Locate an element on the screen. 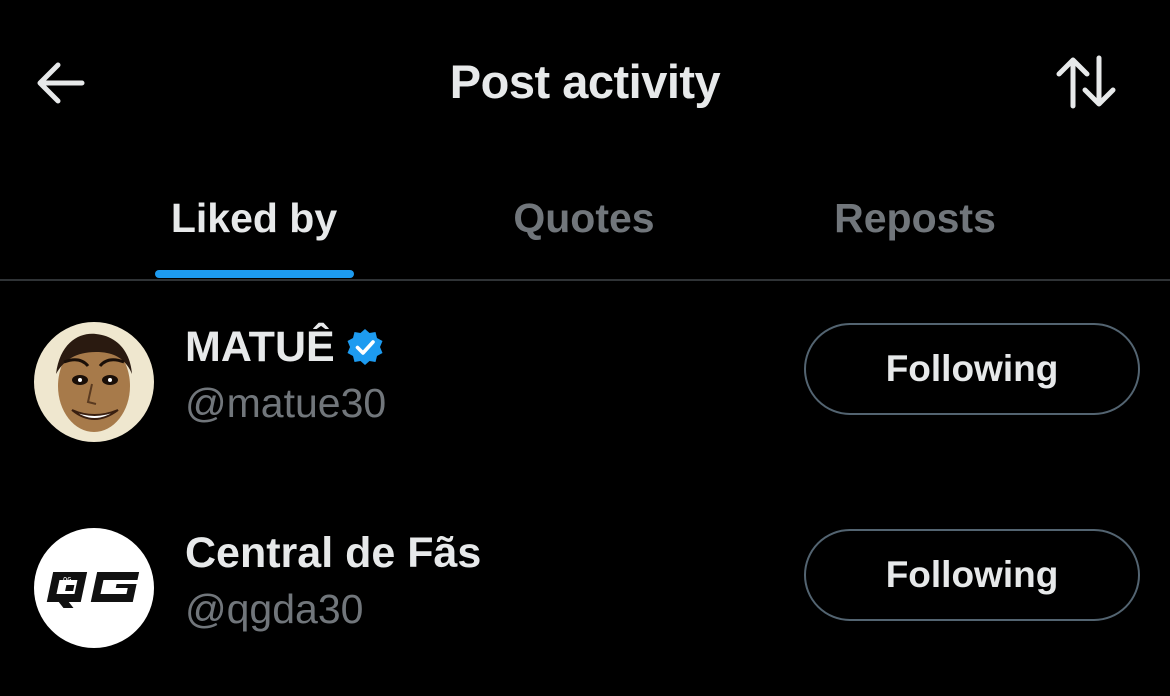 This screenshot has width=1170, height=696. tab-liked-by: Liked by is located at coordinates (254, 218).